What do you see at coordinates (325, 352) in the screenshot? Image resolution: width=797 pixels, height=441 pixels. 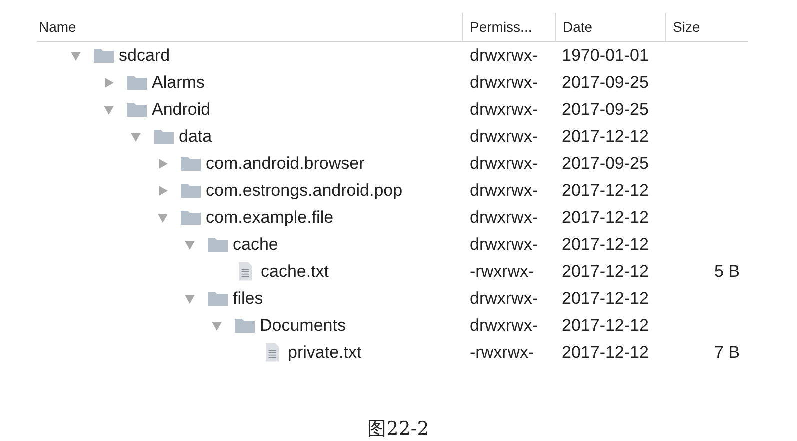 I see `file-name: private.txt` at bounding box center [325, 352].